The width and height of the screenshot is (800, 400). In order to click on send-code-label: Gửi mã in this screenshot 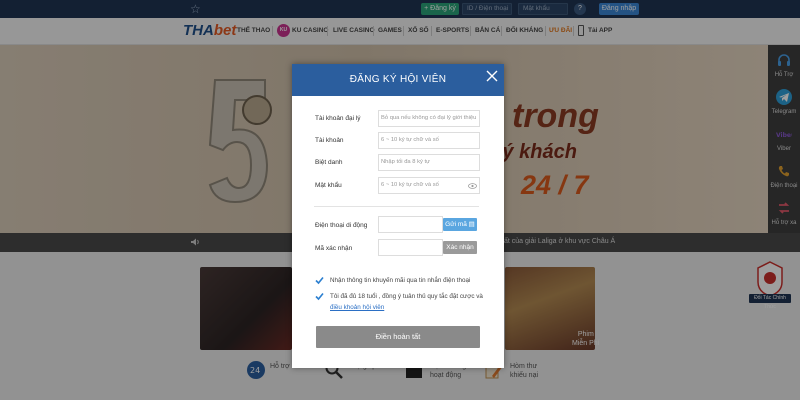, I will do `click(456, 224)`.